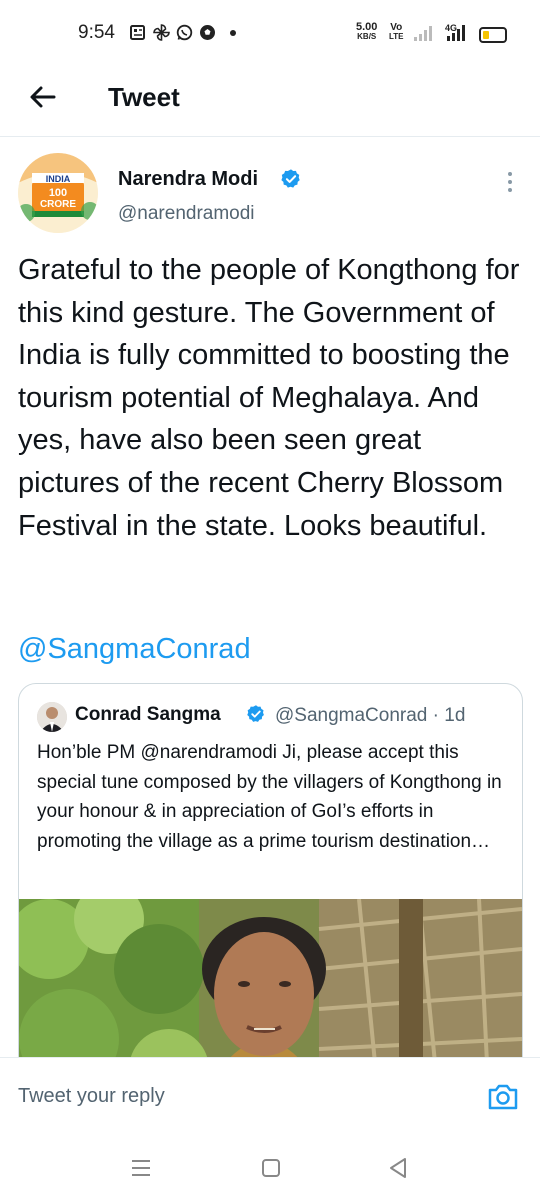  I want to click on notification-icons, so click(183, 32).